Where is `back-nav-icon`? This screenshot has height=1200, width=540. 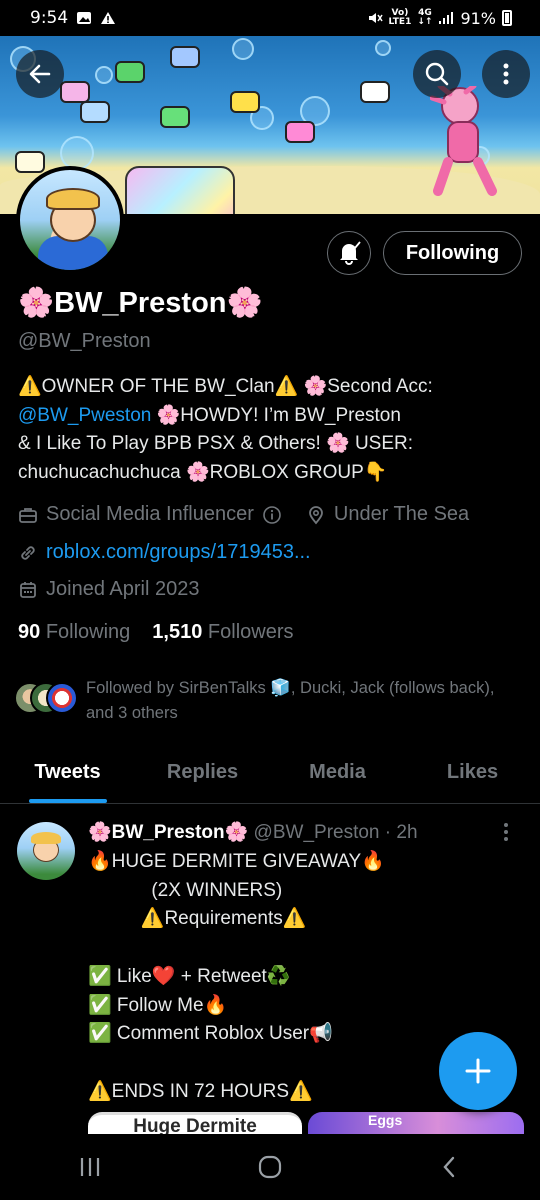 back-nav-icon is located at coordinates (450, 1167).